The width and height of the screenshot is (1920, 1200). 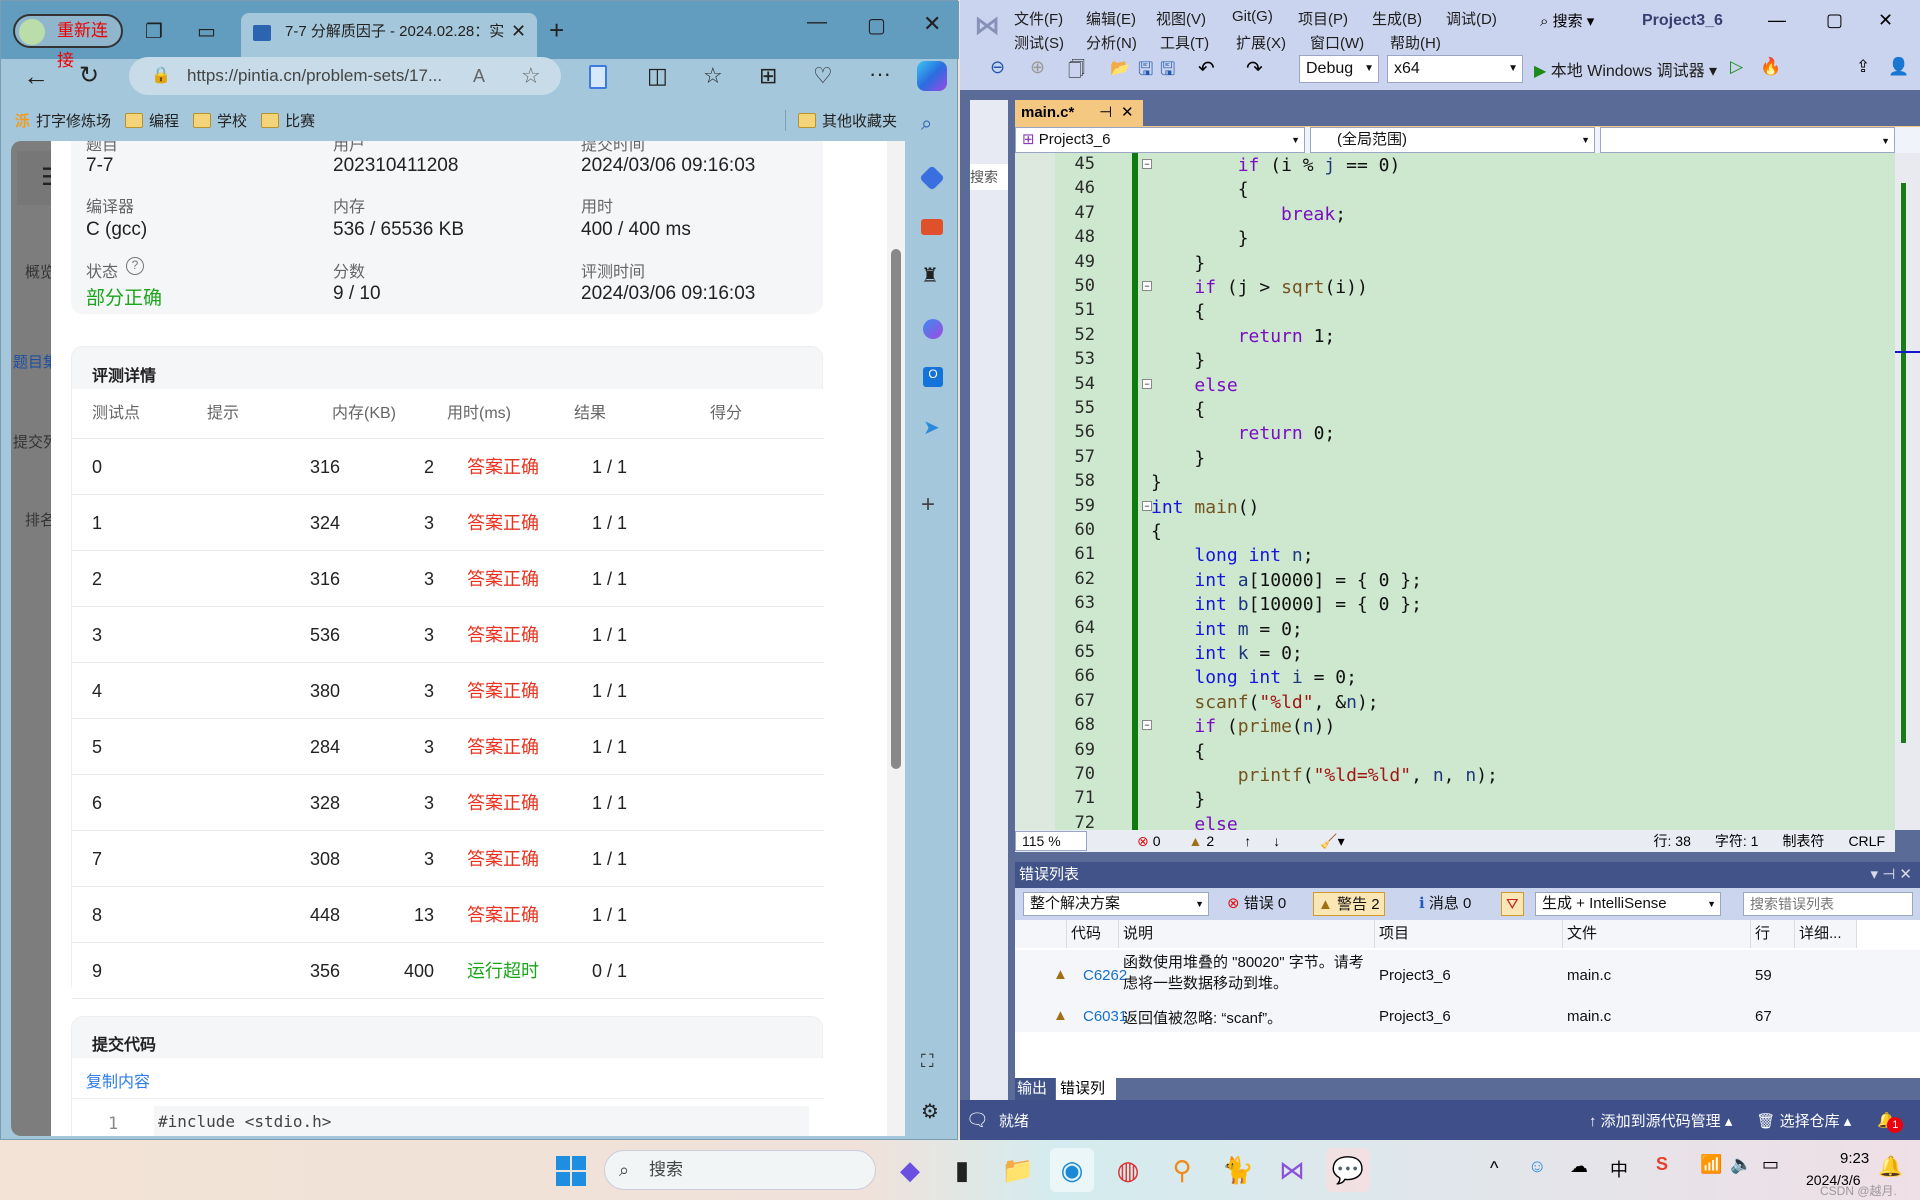 What do you see at coordinates (1567, 20) in the screenshot?
I see `search-menu: ⌕ 搜索 ▾` at bounding box center [1567, 20].